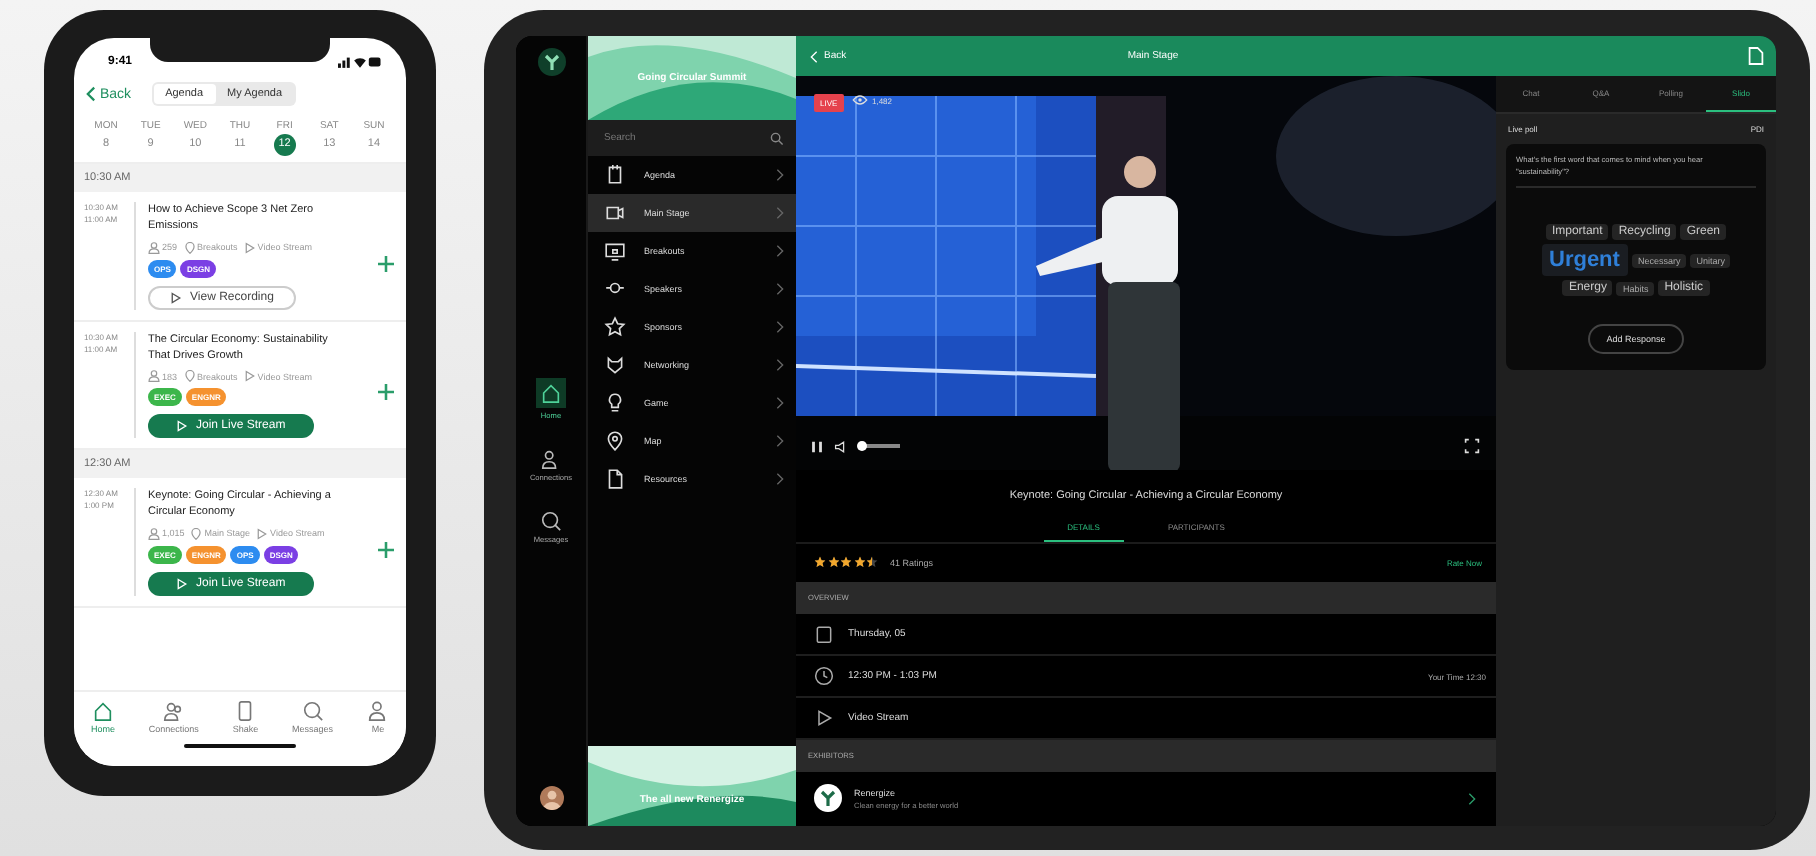 This screenshot has height=856, width=1816. Describe the element at coordinates (824, 676) in the screenshot. I see `clock-icon` at that location.